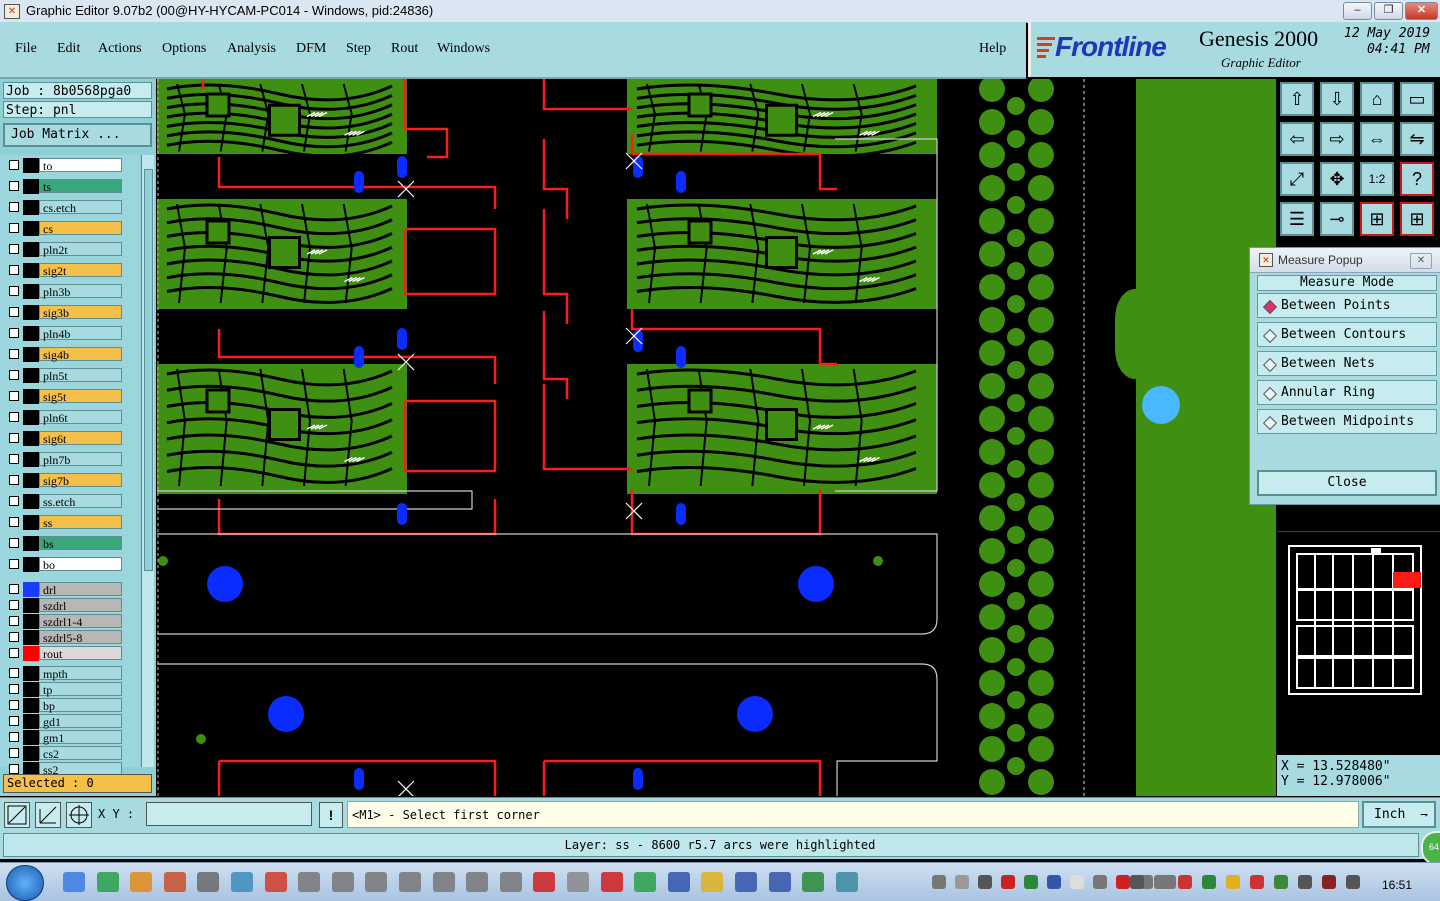 The image size is (1440, 901). Describe the element at coordinates (80, 753) in the screenshot. I see `layer-name: cs2` at that location.